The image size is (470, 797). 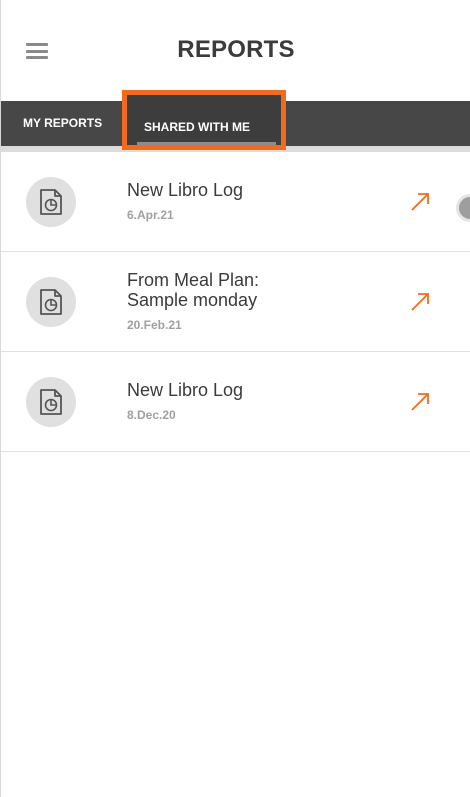 I want to click on tab-bar: MY REPORTS SHARED WITH ME, so click(x=235, y=121).